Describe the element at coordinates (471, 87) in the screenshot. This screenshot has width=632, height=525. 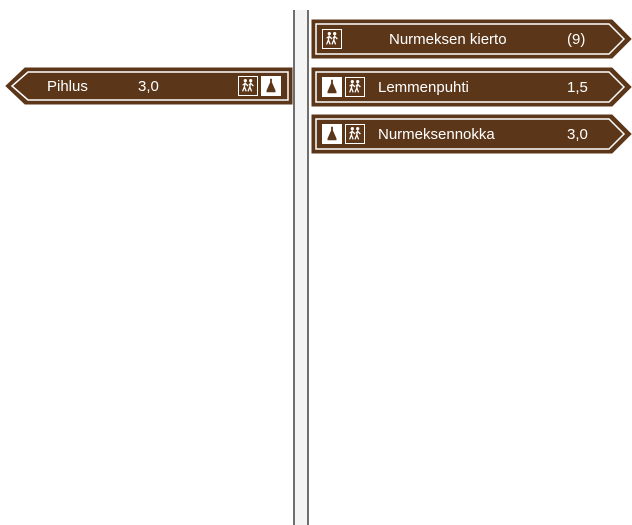
I see `sign-lemmenpuhti: Lemmenpuhti 1,5` at that location.